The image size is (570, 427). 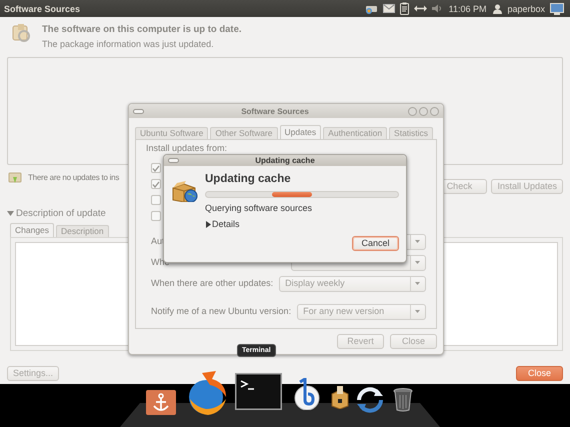 What do you see at coordinates (437, 8) in the screenshot?
I see `speaker-icon` at bounding box center [437, 8].